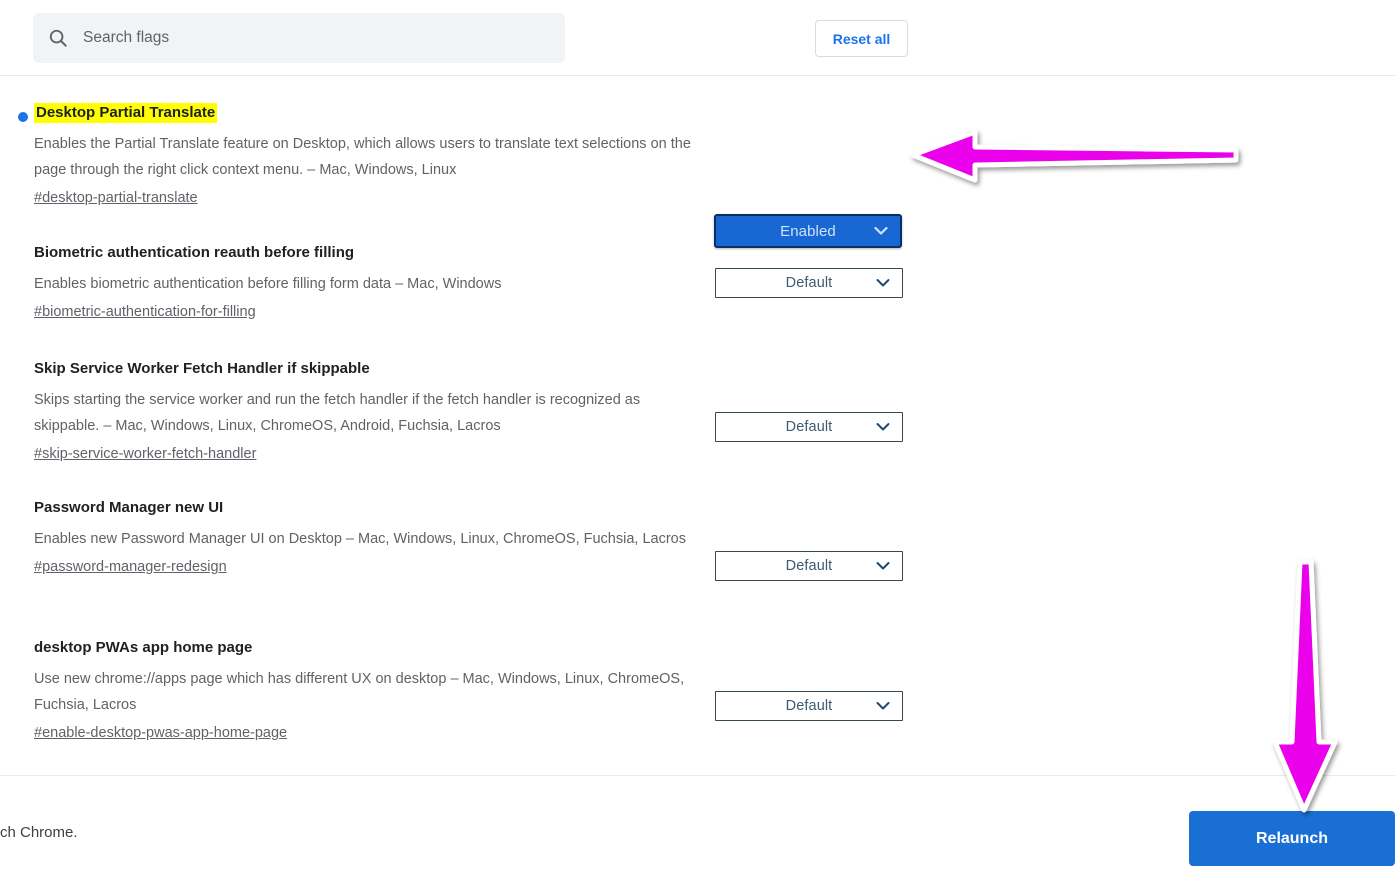  I want to click on relaunch-note: ch Chrome., so click(39, 832).